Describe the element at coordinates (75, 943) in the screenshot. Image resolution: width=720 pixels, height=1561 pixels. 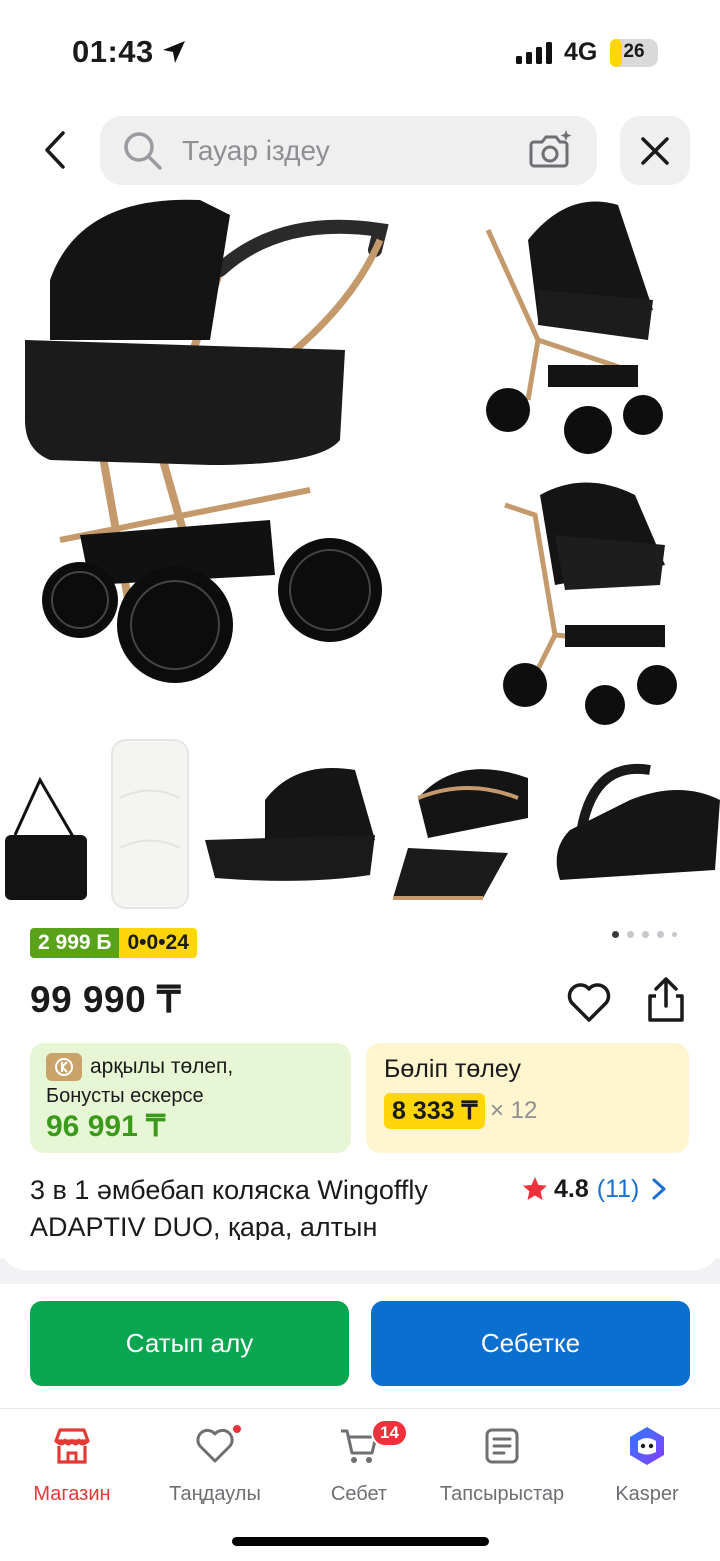
I see `bonus-badge: 2 999 Б` at that location.